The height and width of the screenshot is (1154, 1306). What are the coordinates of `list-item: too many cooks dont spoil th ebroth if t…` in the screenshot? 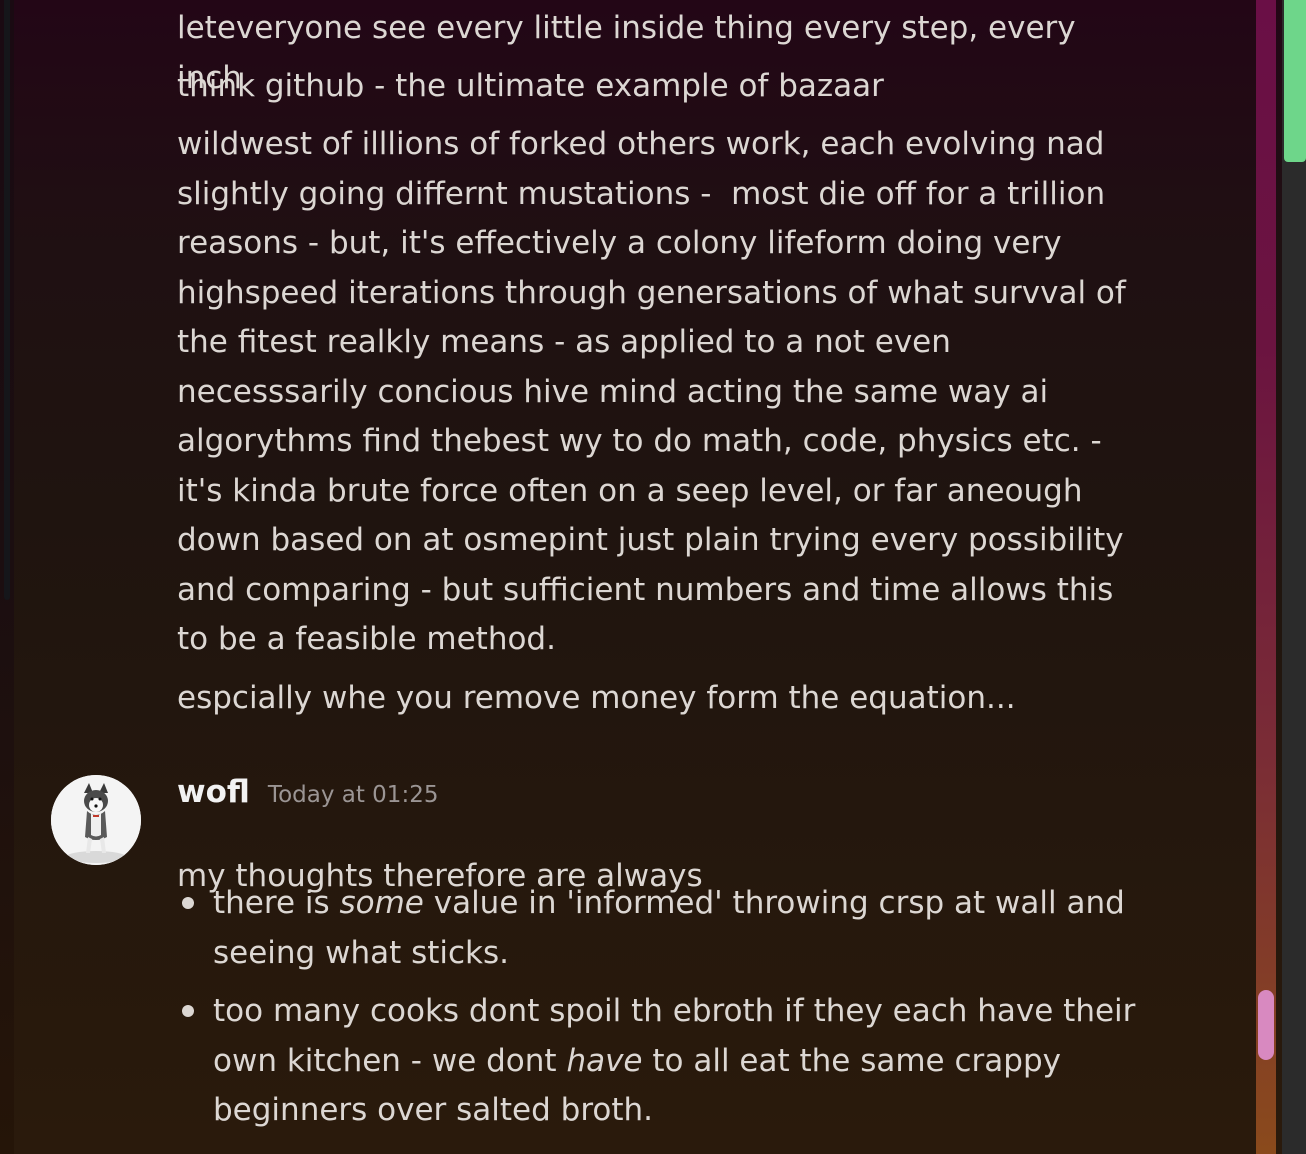 It's located at (657, 1061).